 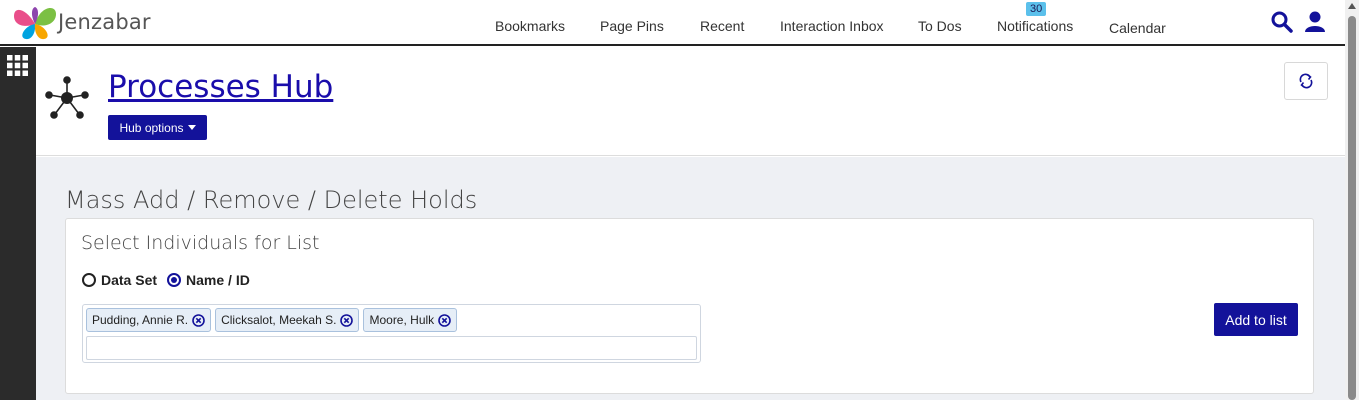 What do you see at coordinates (35, 22) in the screenshot?
I see `jenzabar-logo-icon` at bounding box center [35, 22].